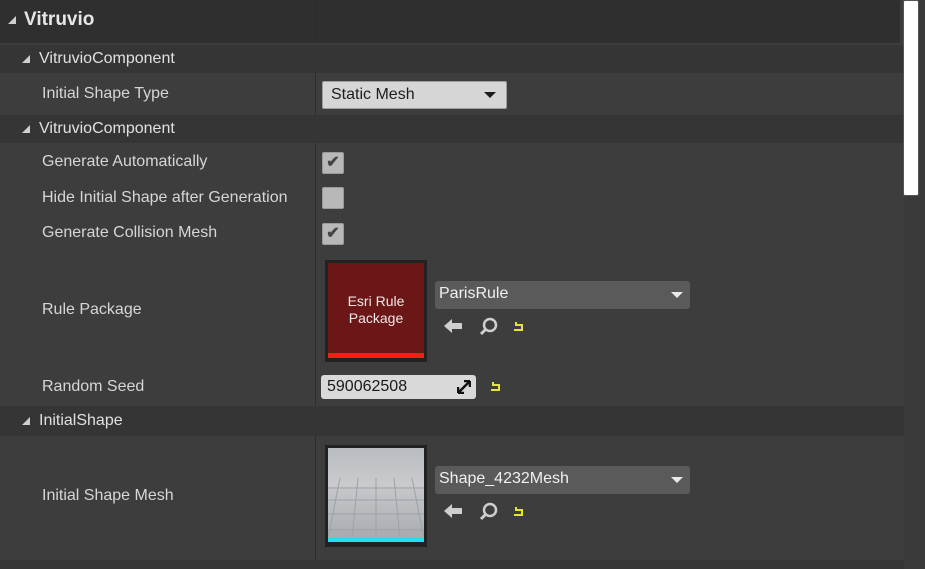  What do you see at coordinates (333, 198) in the screenshot?
I see `hide-initial-shape-checkbox` at bounding box center [333, 198].